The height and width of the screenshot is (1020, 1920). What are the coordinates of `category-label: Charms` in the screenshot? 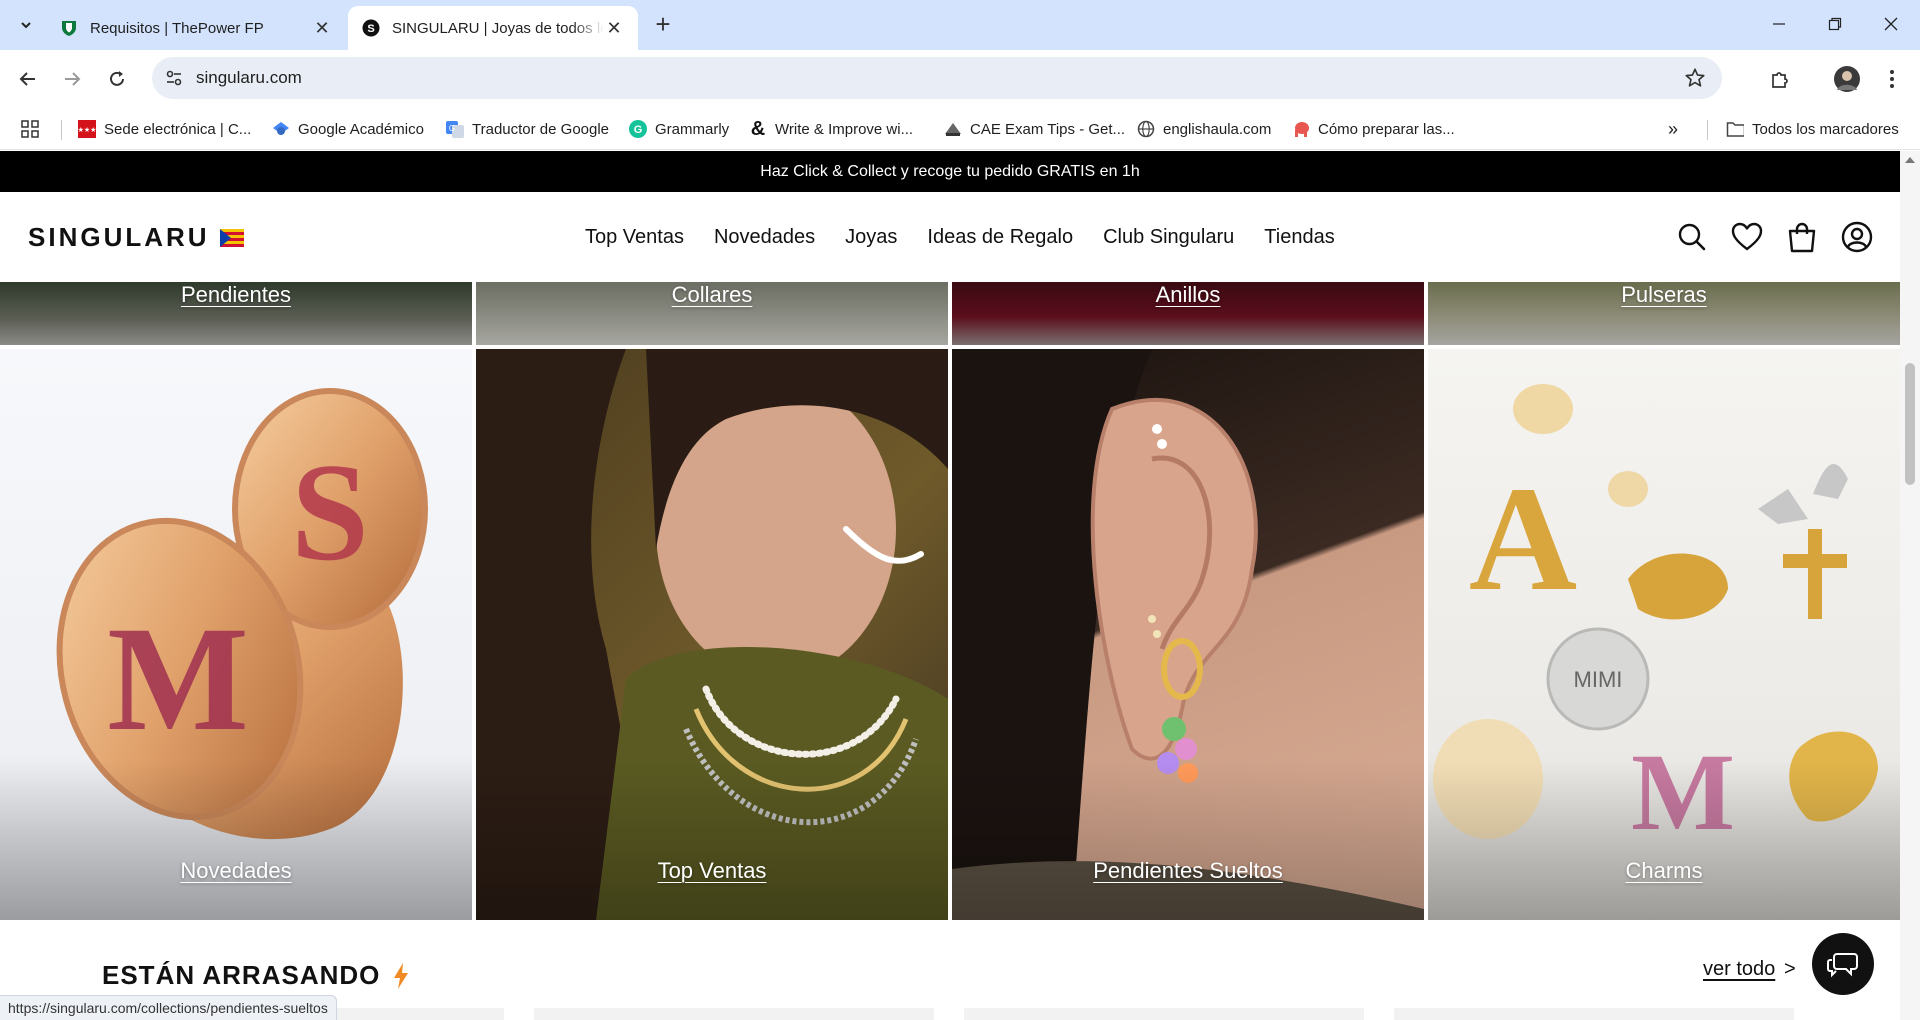 It's located at (1664, 871).